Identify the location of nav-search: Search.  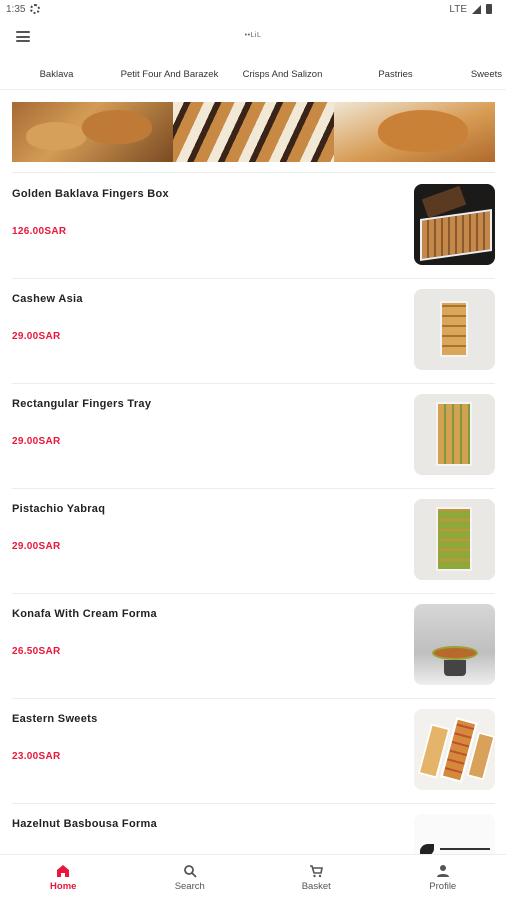
(190, 877).